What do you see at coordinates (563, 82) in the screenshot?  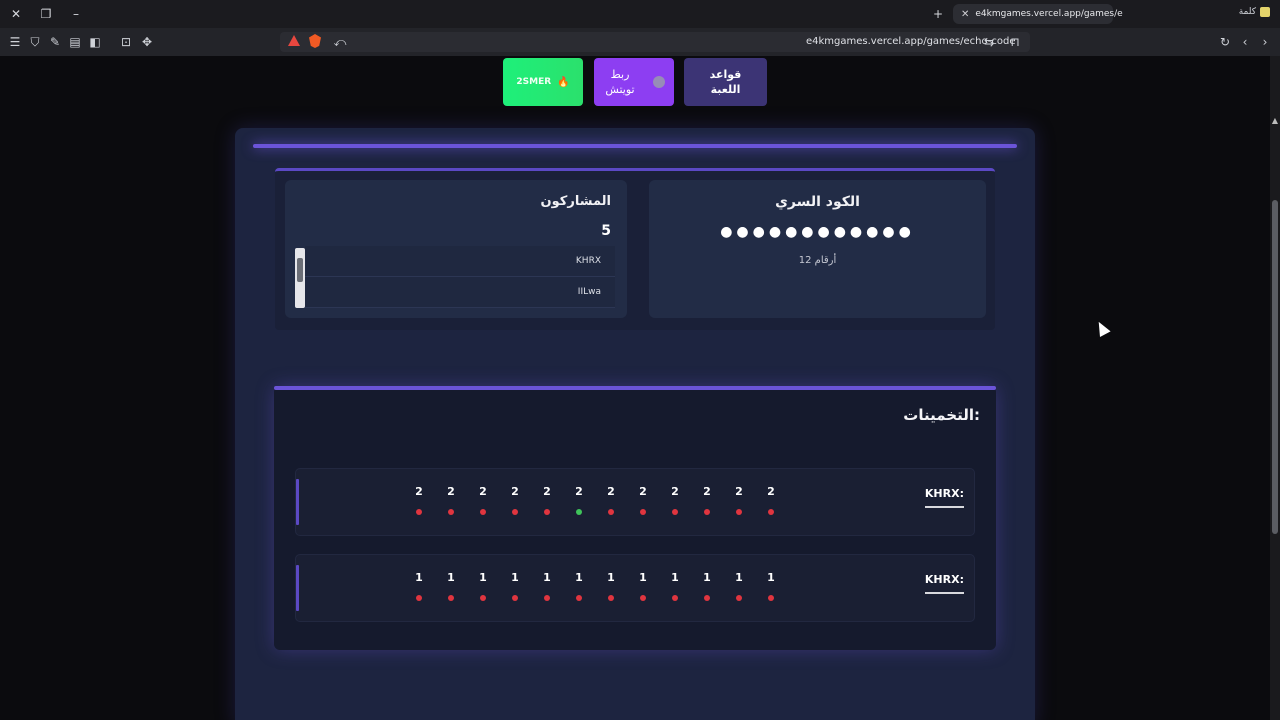 I see `fire-icon: 🔥` at bounding box center [563, 82].